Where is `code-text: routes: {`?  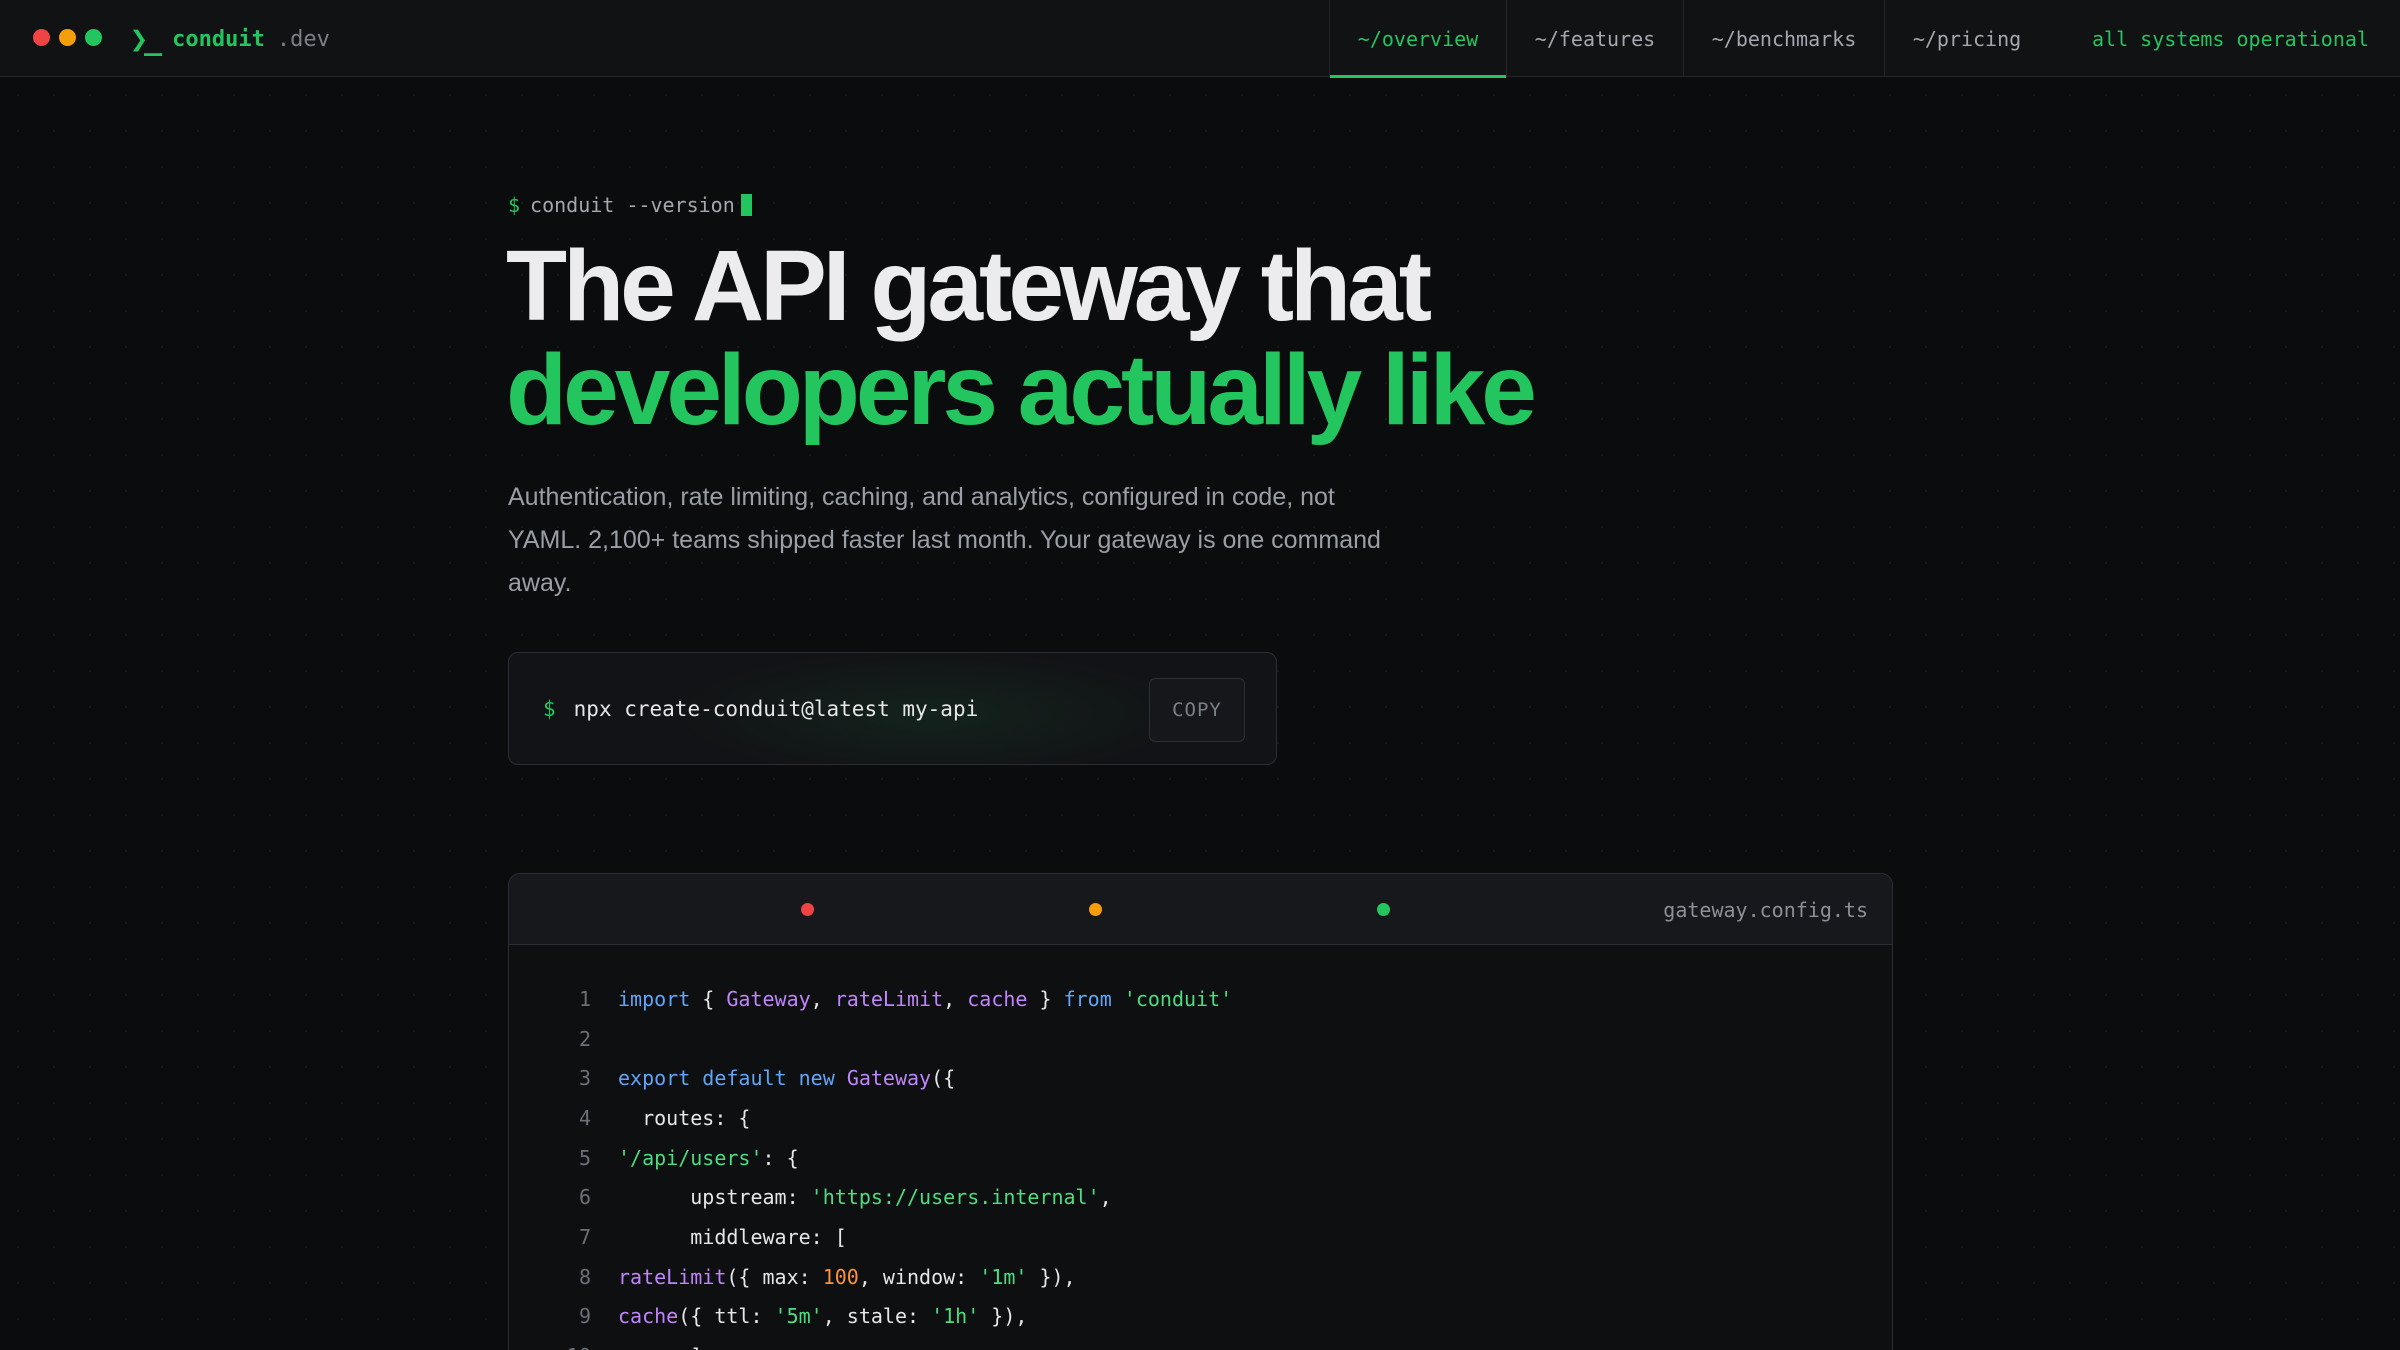
code-text: routes: { is located at coordinates (670, 1118).